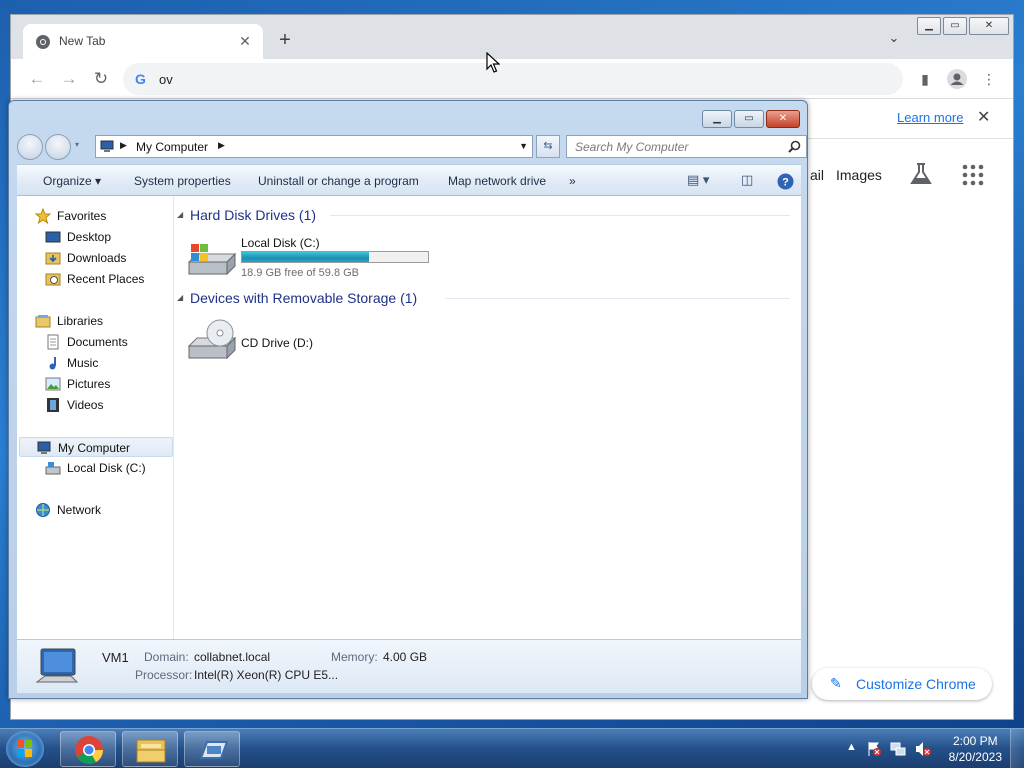 This screenshot has width=1024, height=768. I want to click on chrome-logo-icon, so click(89, 750).